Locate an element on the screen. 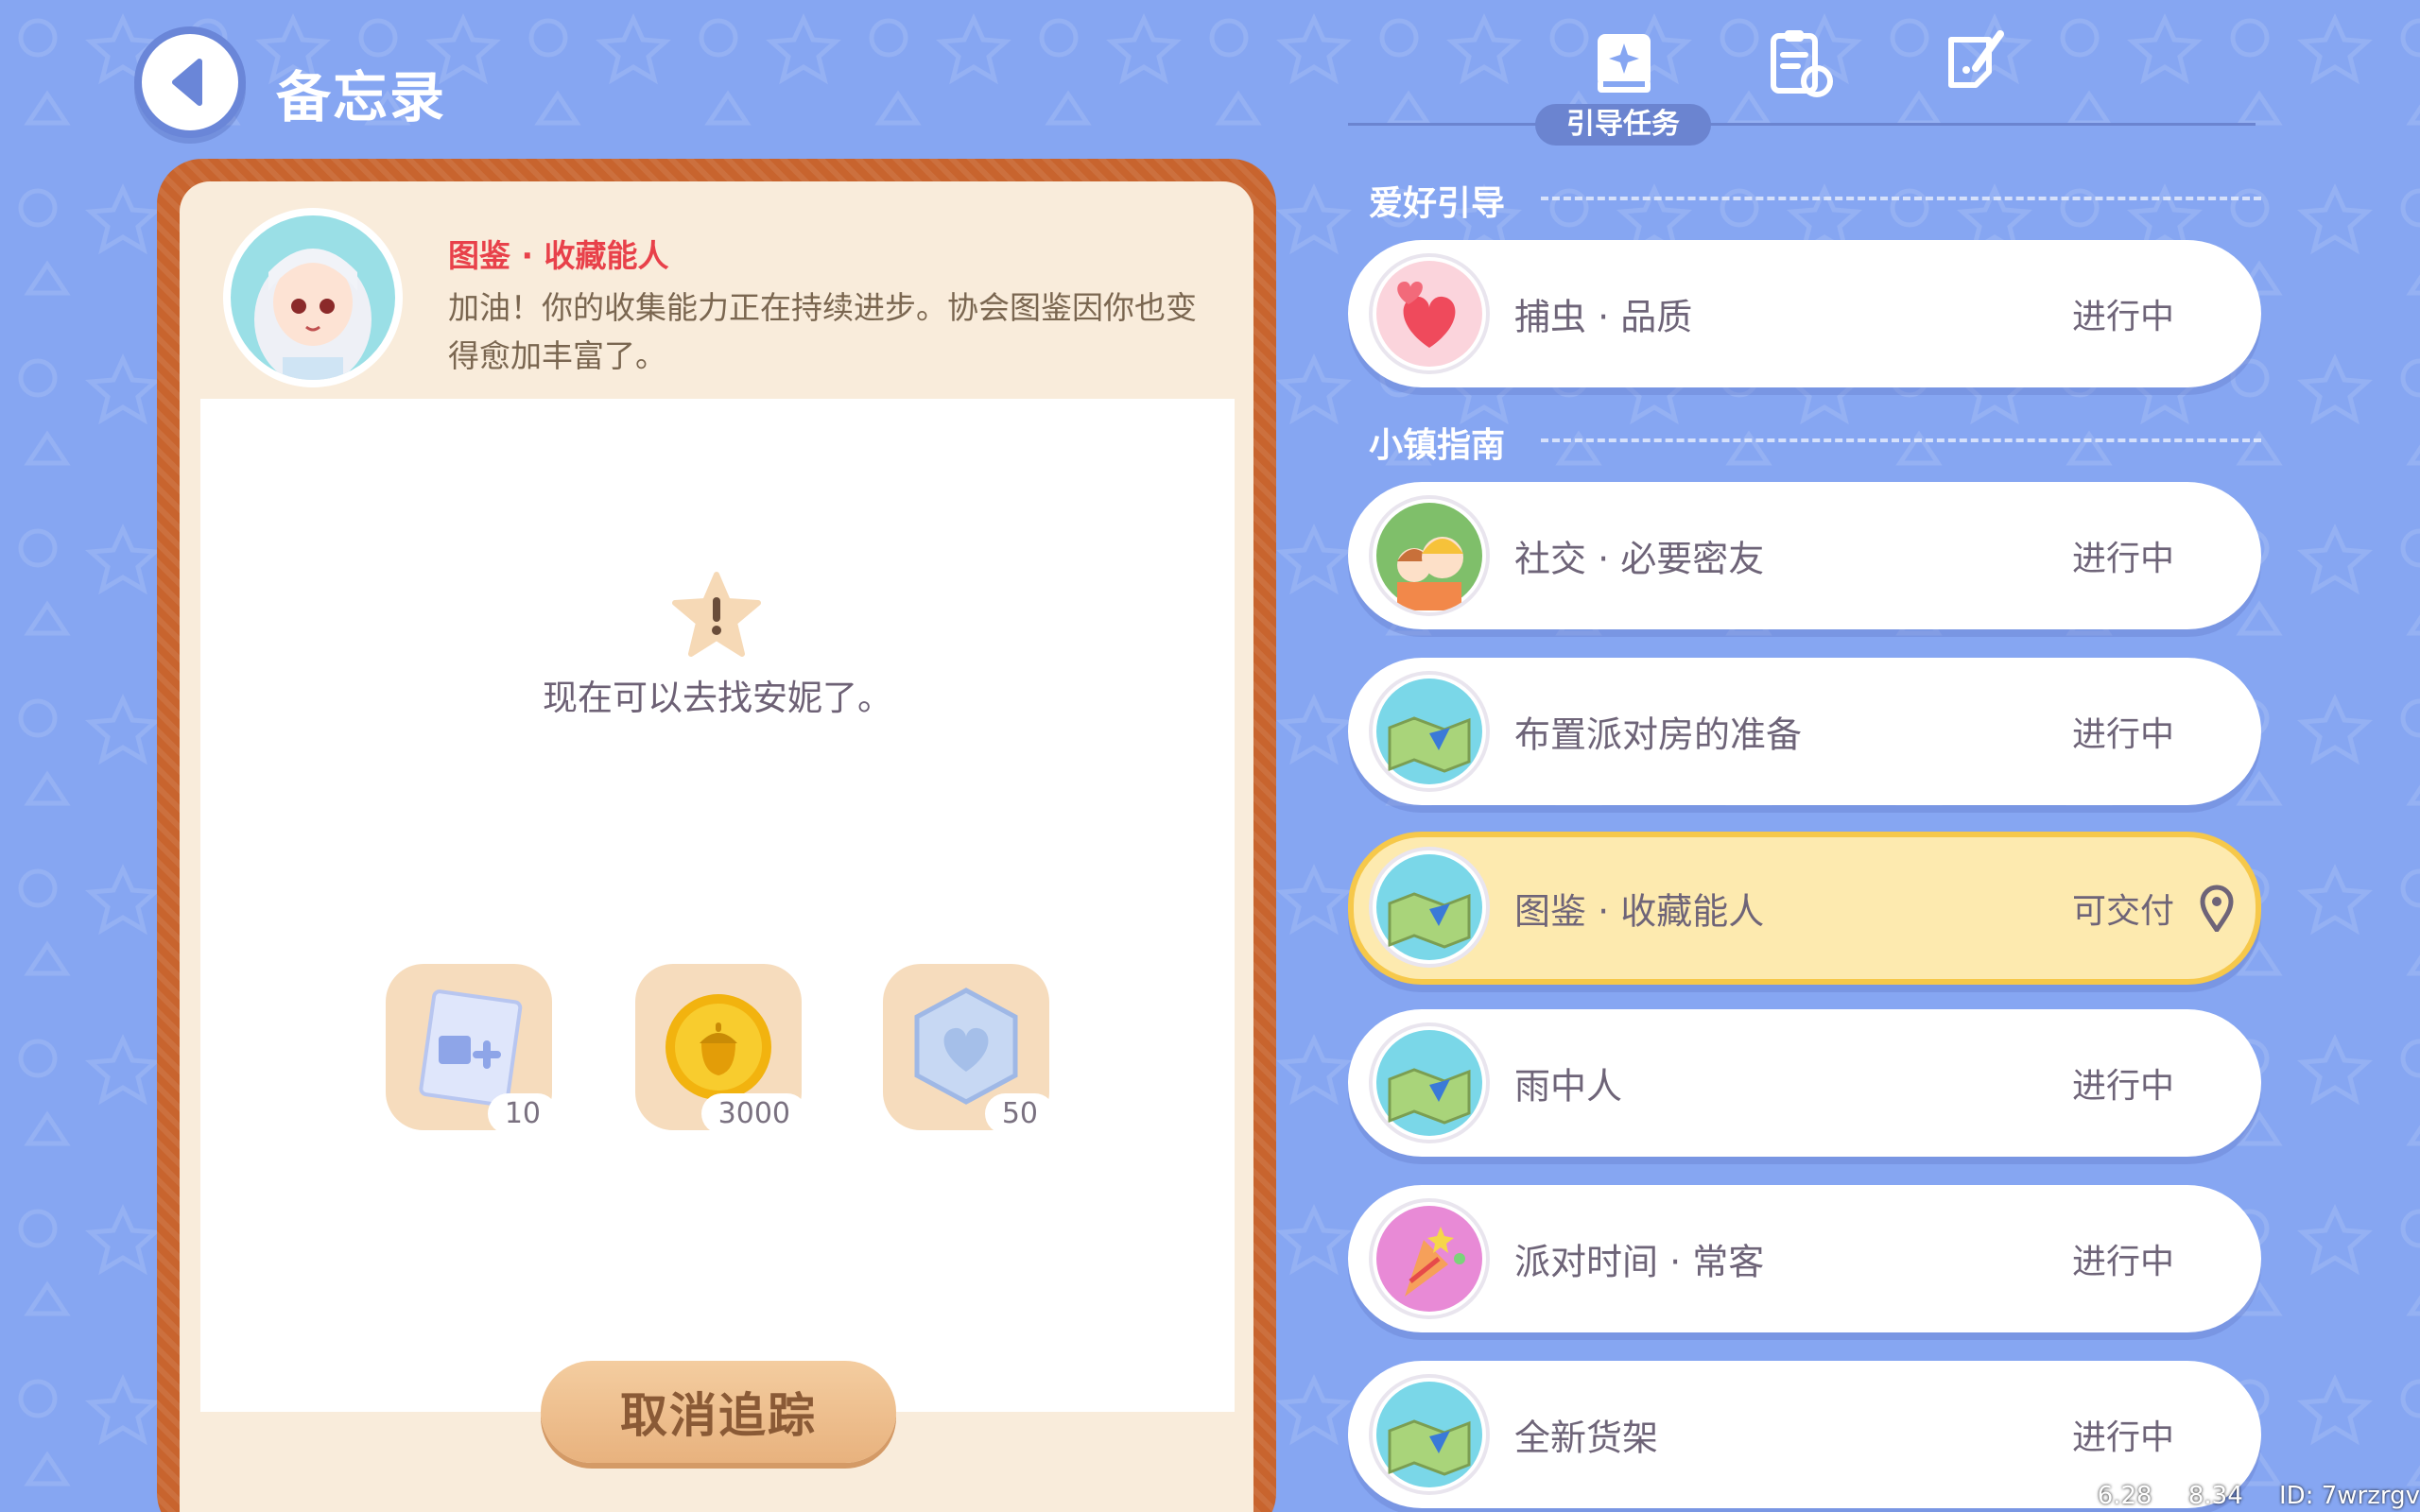 The image size is (2420, 1512). quest-name: 全新货架 is located at coordinates (1587, 1438).